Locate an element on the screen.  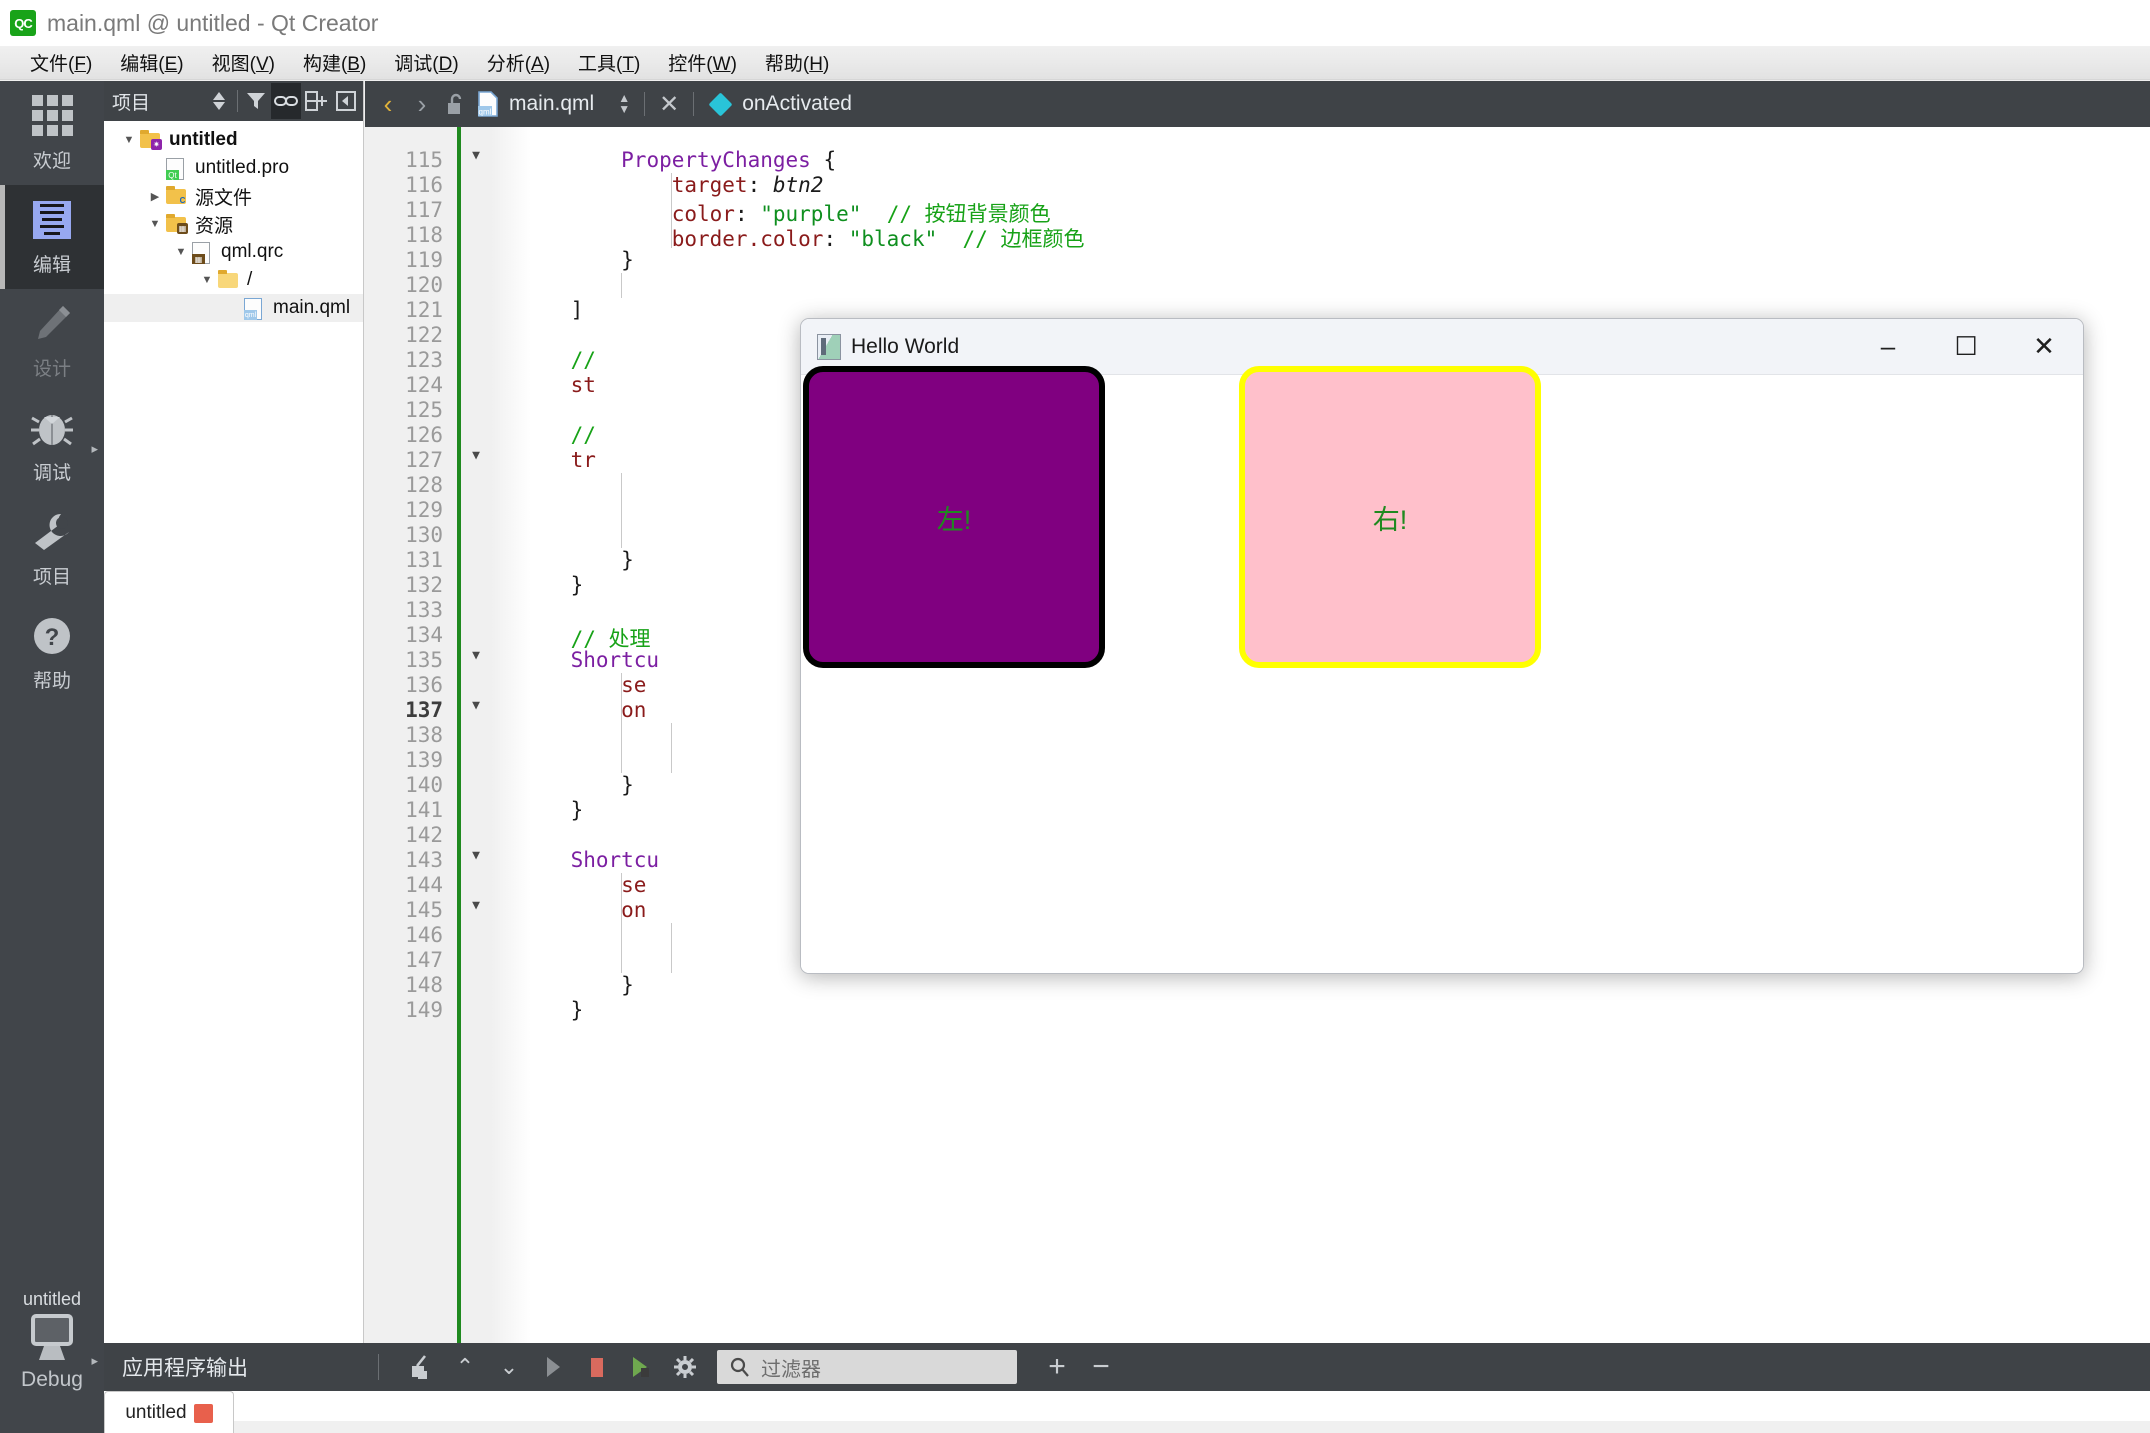
maximize-button: ☐ is located at coordinates (1966, 347).